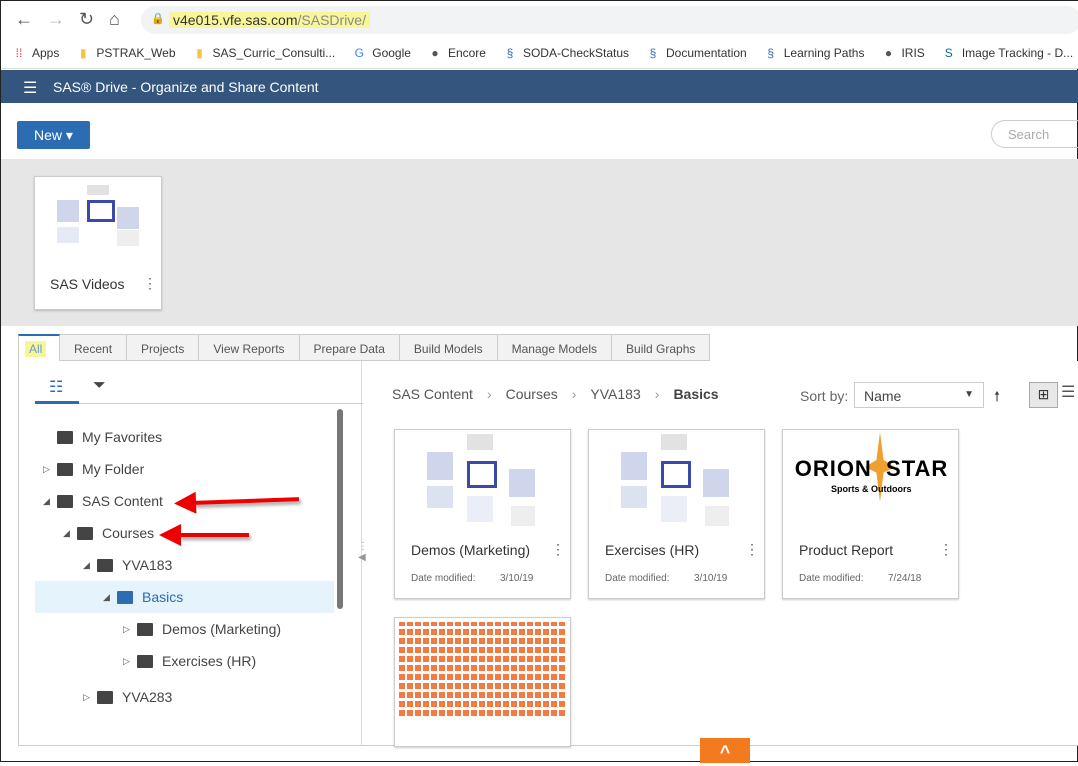  I want to click on bookmark-label: Apps, so click(46, 52).